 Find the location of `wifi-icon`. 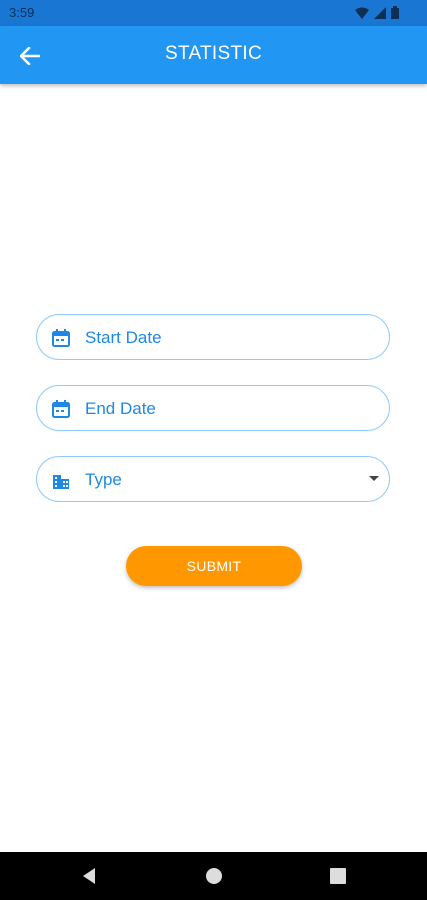

wifi-icon is located at coordinates (362, 13).